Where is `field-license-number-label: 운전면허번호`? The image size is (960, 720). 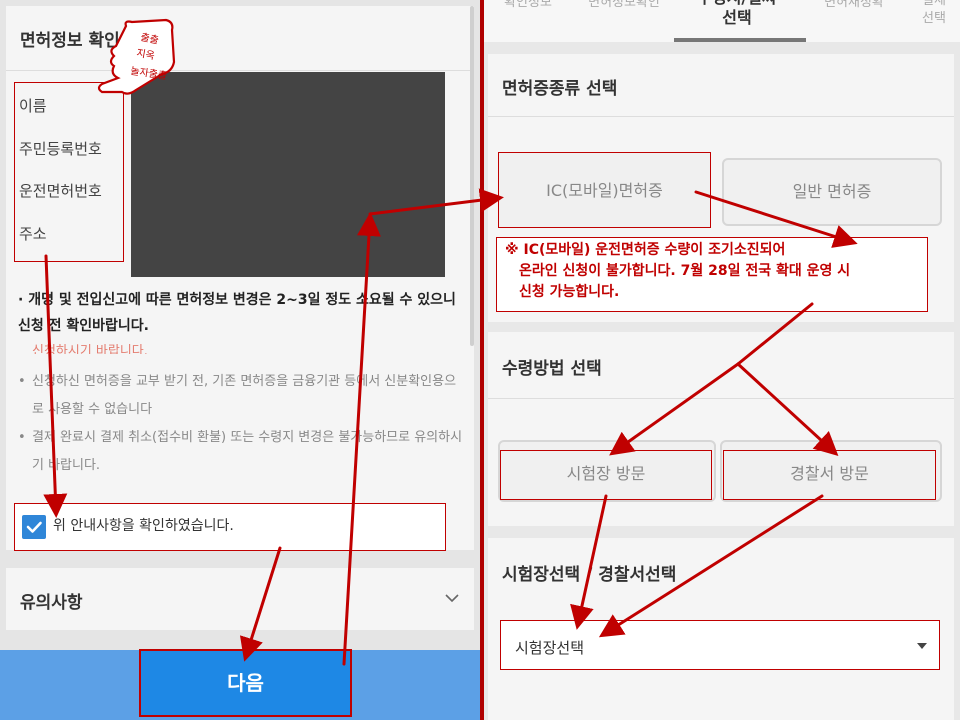 field-license-number-label: 운전면허번호 is located at coordinates (60, 191).